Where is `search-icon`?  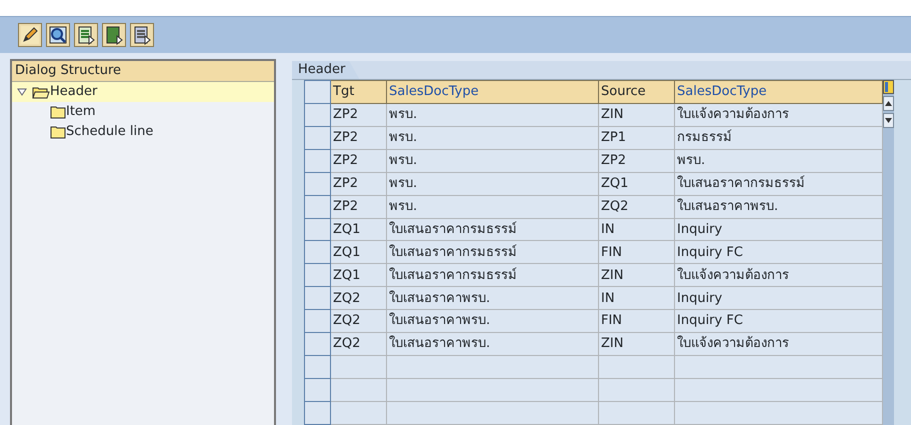 search-icon is located at coordinates (58, 35).